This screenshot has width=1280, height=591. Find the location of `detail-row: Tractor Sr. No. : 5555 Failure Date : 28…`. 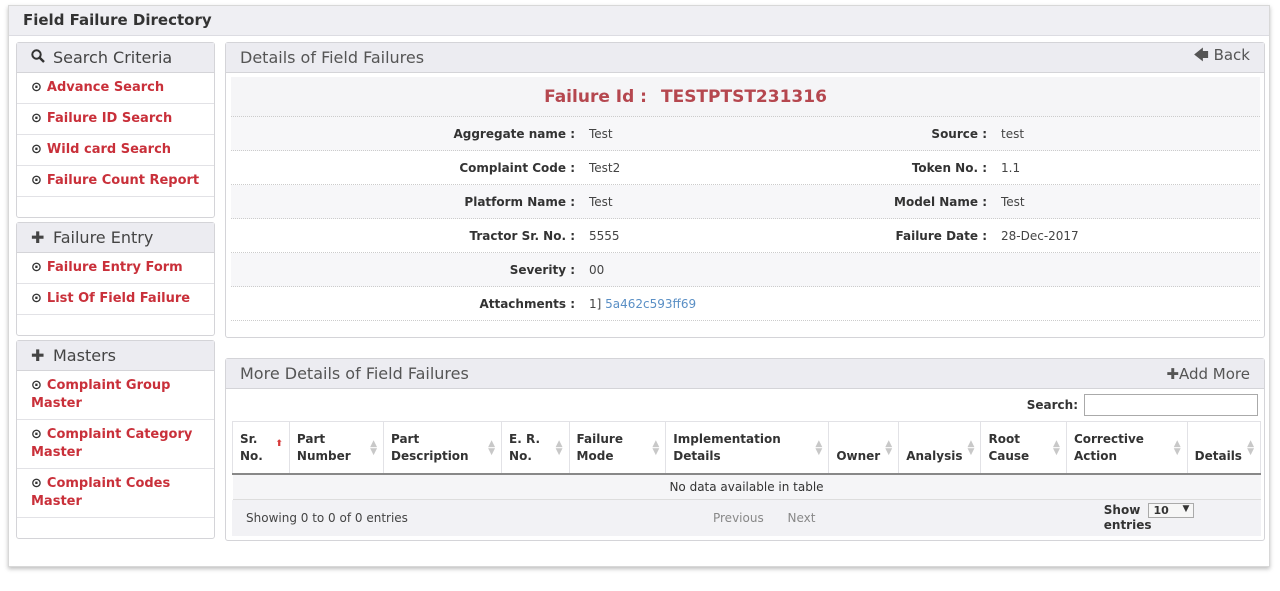

detail-row: Tractor Sr. No. : 5555 Failure Date : 28… is located at coordinates (745, 236).